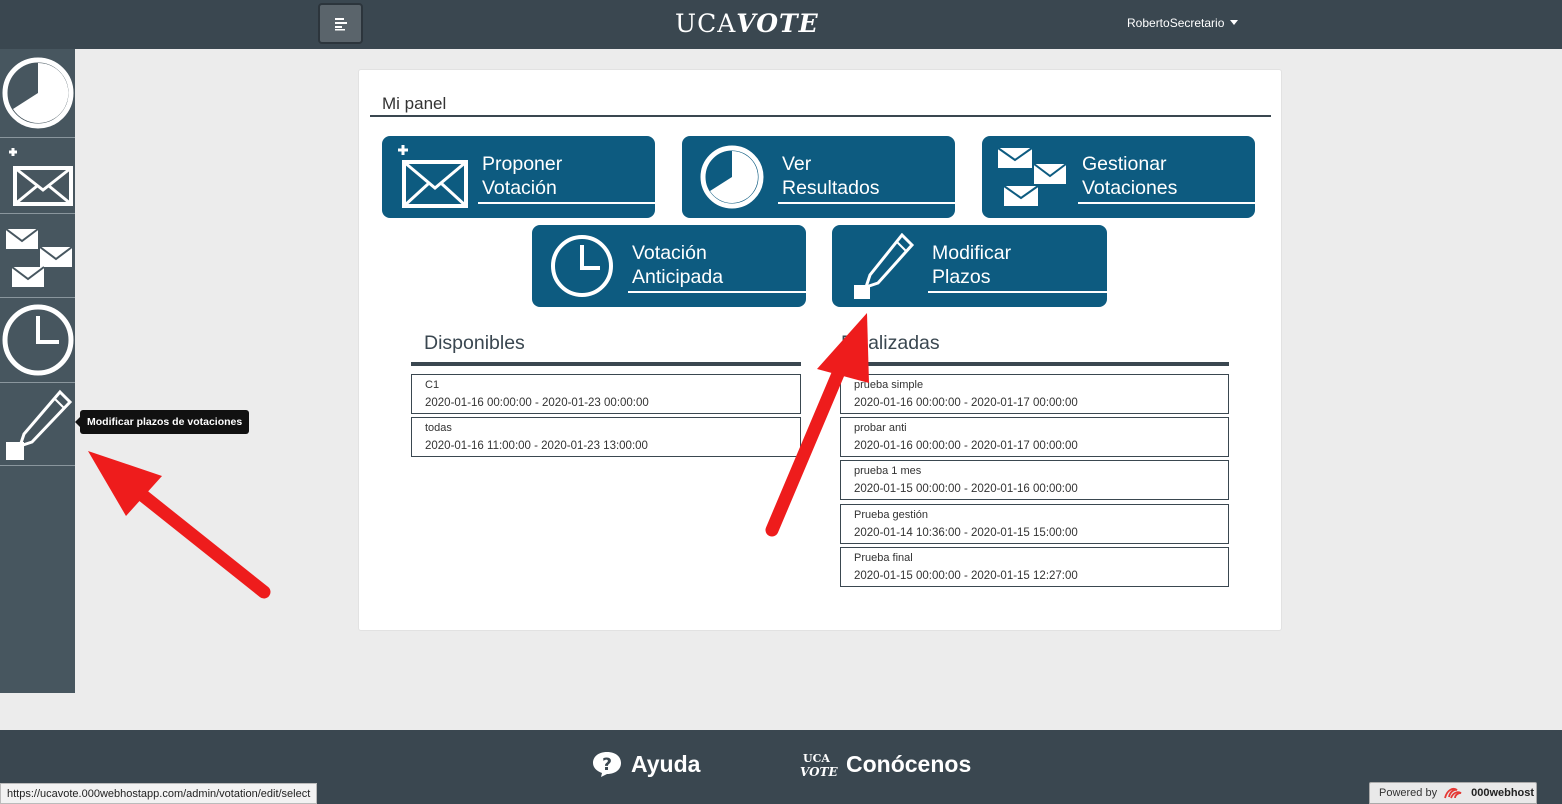 This screenshot has width=1562, height=804. I want to click on powered-by-badge: Powered by 000webhost, so click(1453, 793).